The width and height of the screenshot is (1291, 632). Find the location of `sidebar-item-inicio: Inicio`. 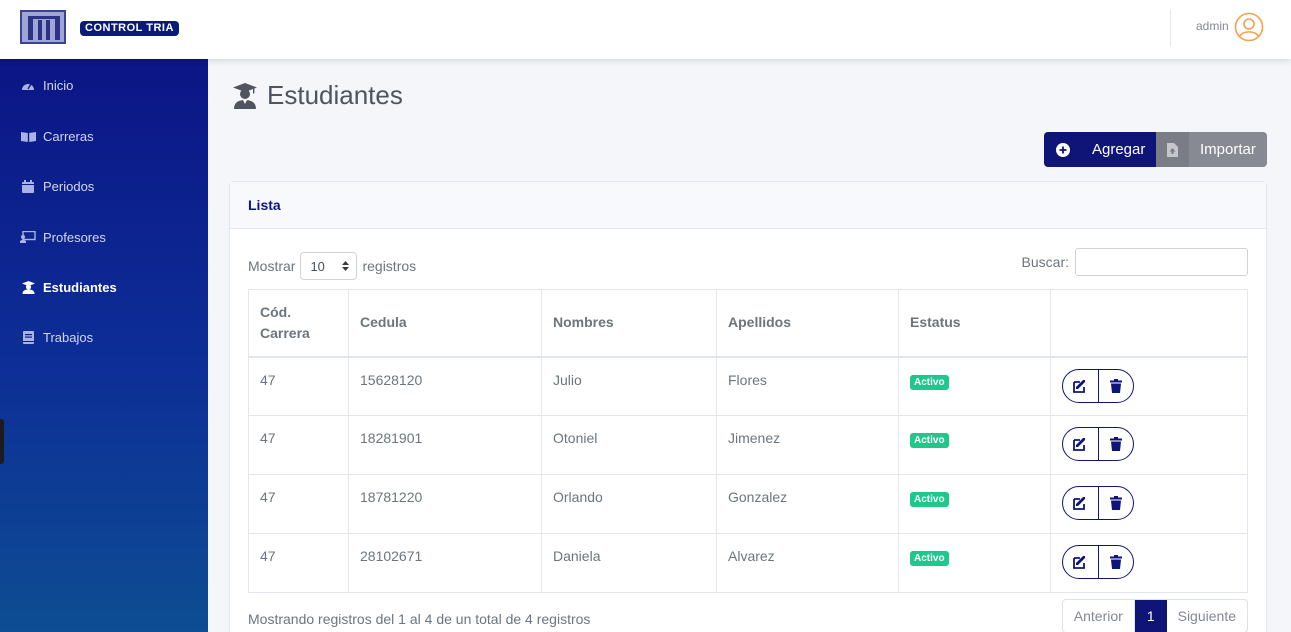

sidebar-item-inicio: Inicio is located at coordinates (46, 85).